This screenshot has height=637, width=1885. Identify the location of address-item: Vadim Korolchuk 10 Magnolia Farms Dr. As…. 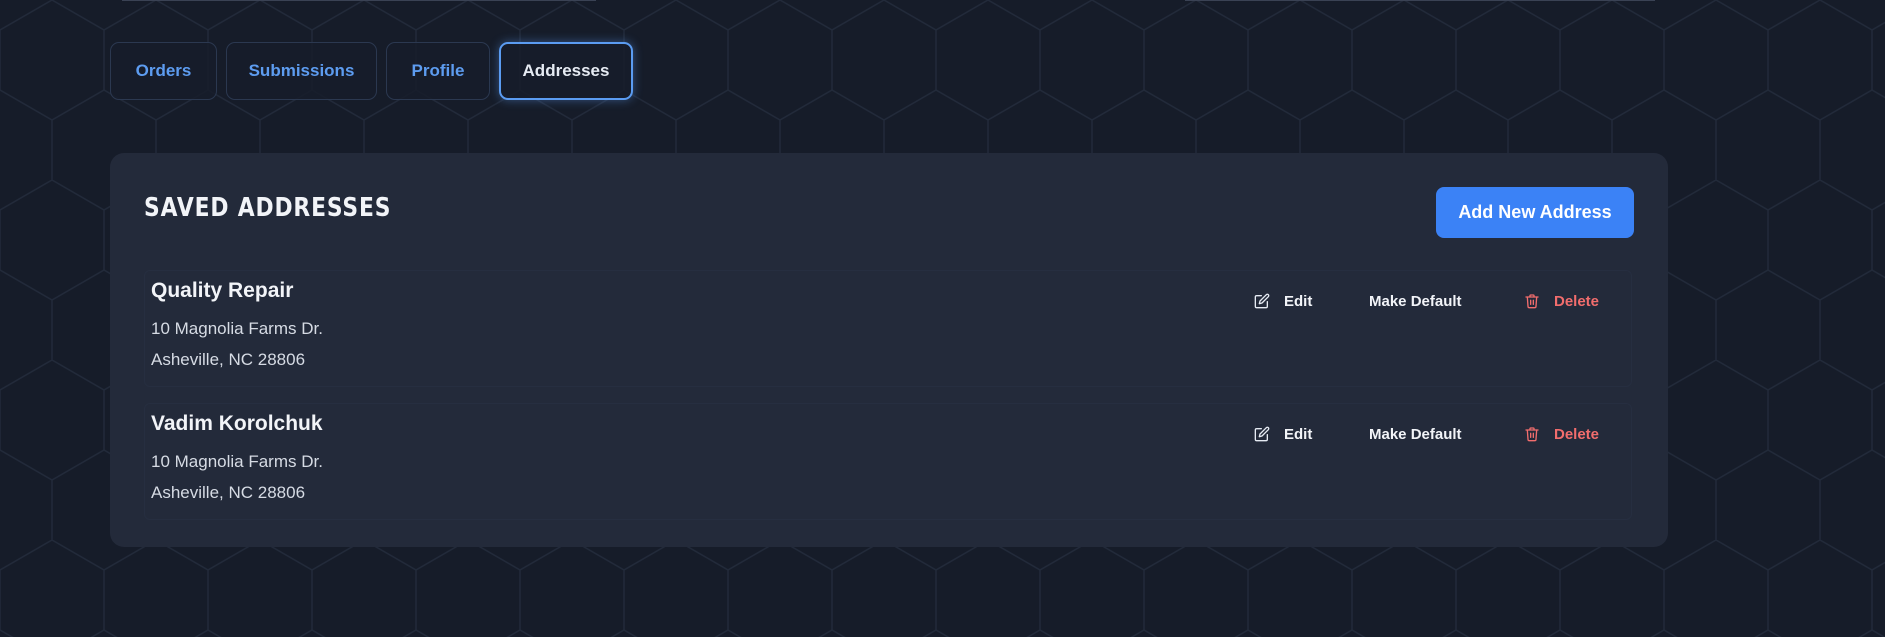
(888, 461).